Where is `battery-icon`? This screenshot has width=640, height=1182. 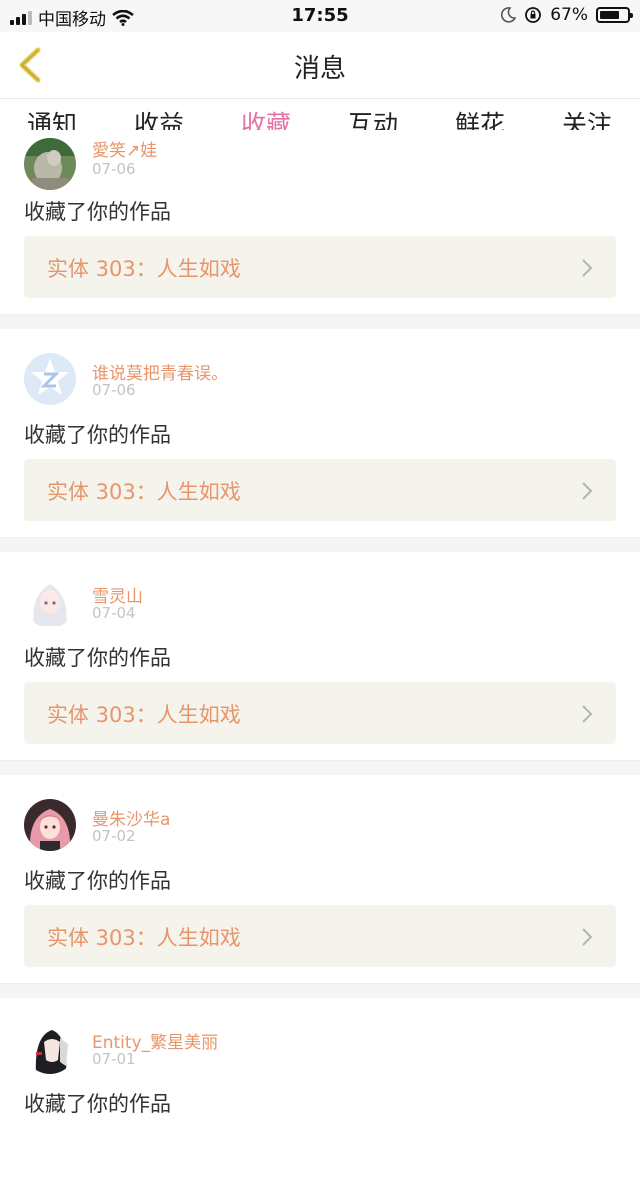
battery-icon is located at coordinates (614, 15).